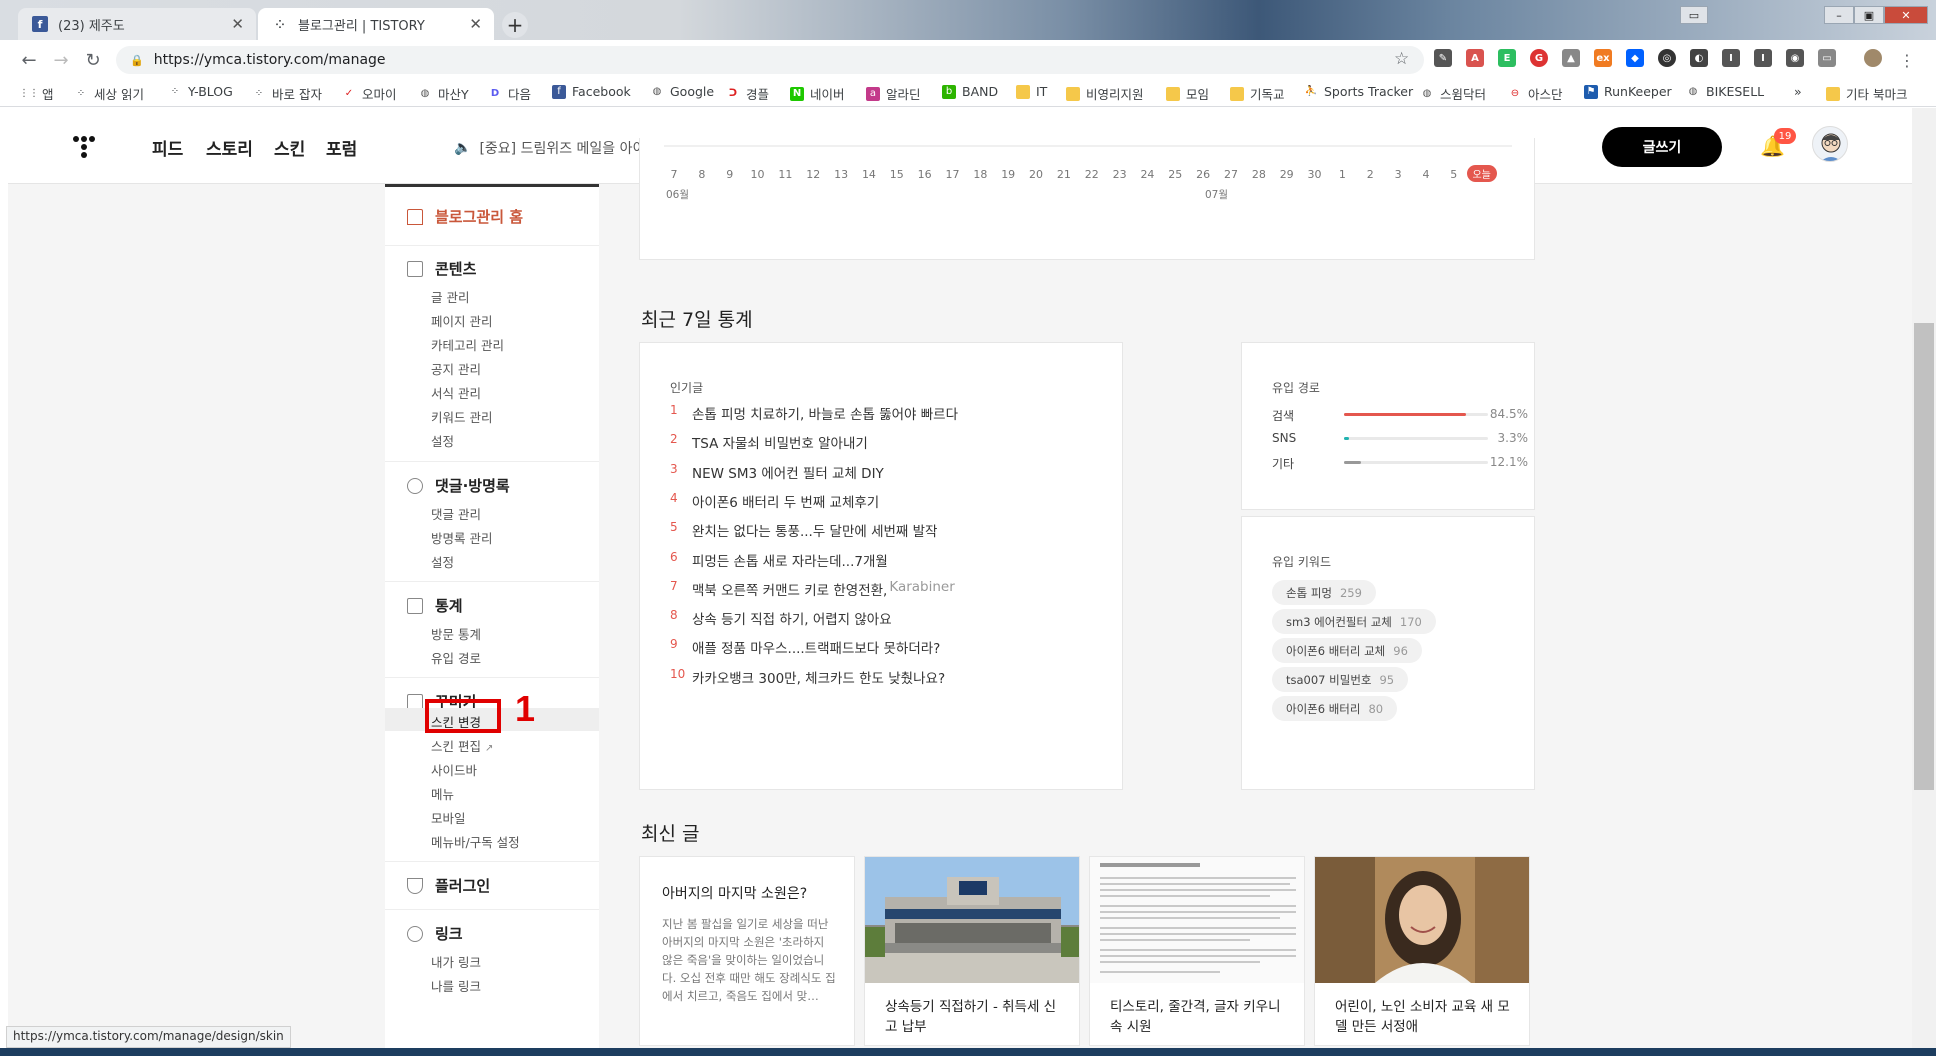  I want to click on sidebar-item-skin-edit: 스킨 편집 ↗, so click(462, 745).